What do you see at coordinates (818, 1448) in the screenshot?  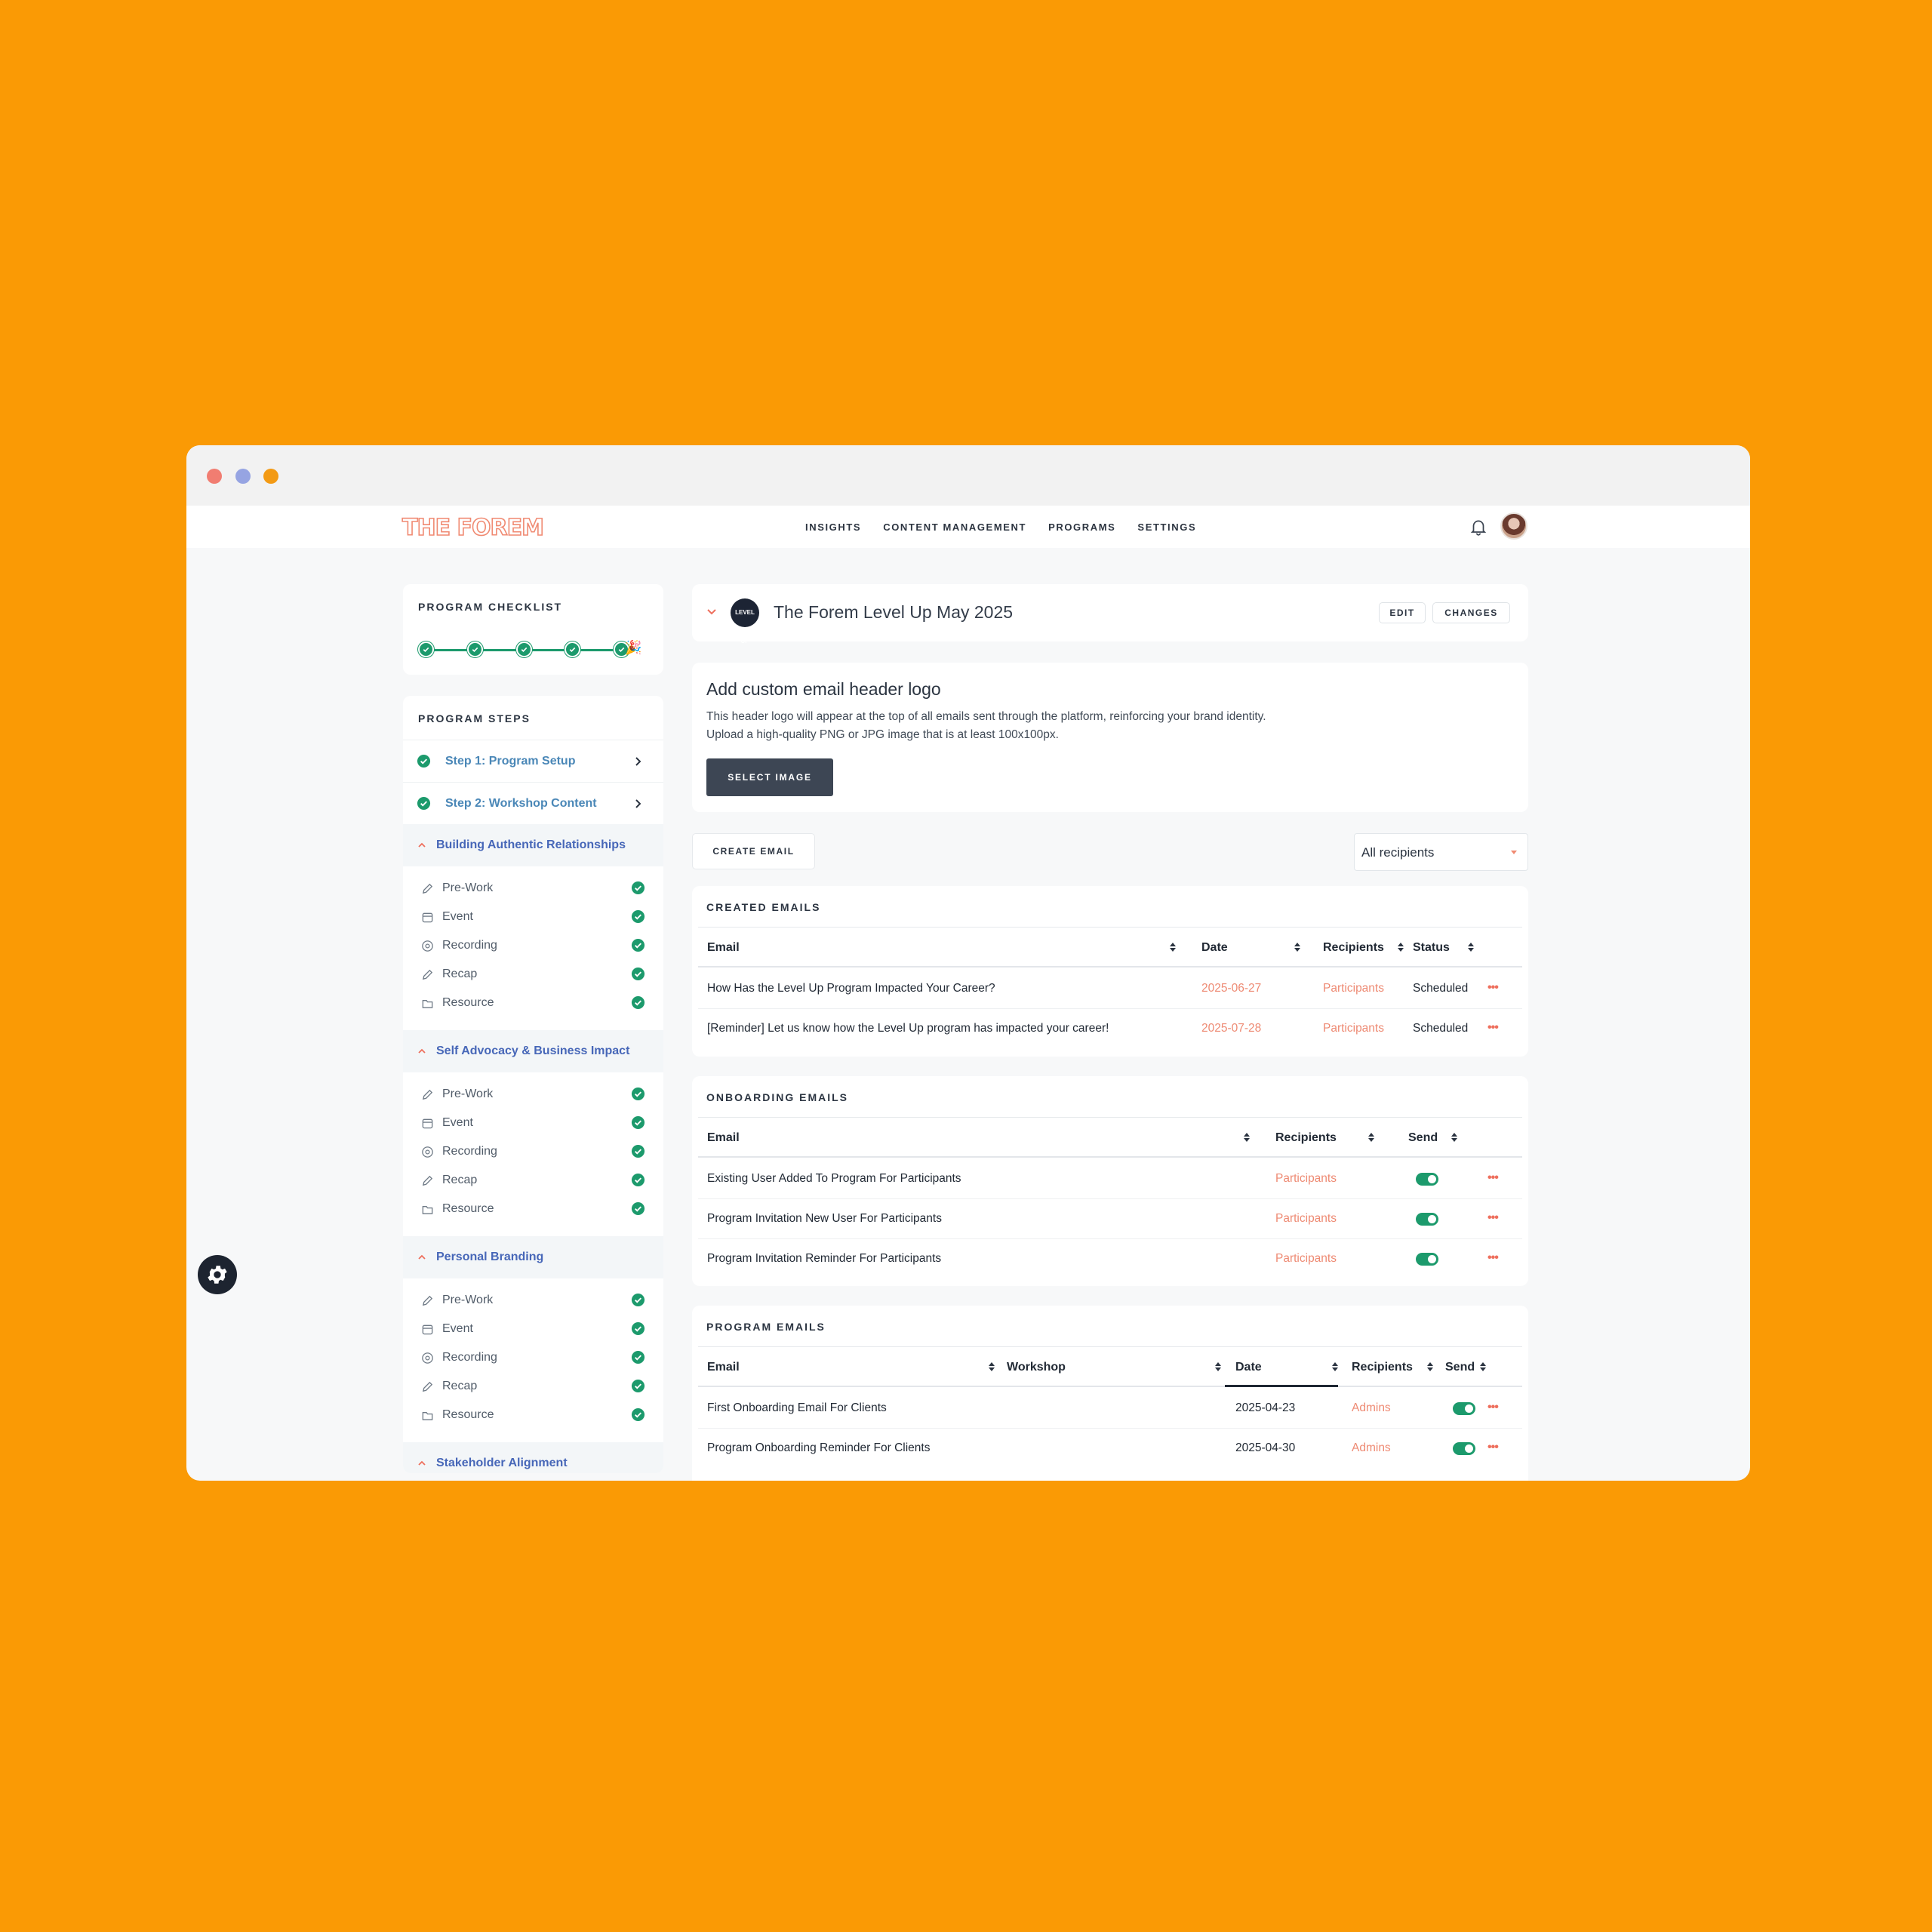 I see `email-name: Program Onboarding Reminder For Clients` at bounding box center [818, 1448].